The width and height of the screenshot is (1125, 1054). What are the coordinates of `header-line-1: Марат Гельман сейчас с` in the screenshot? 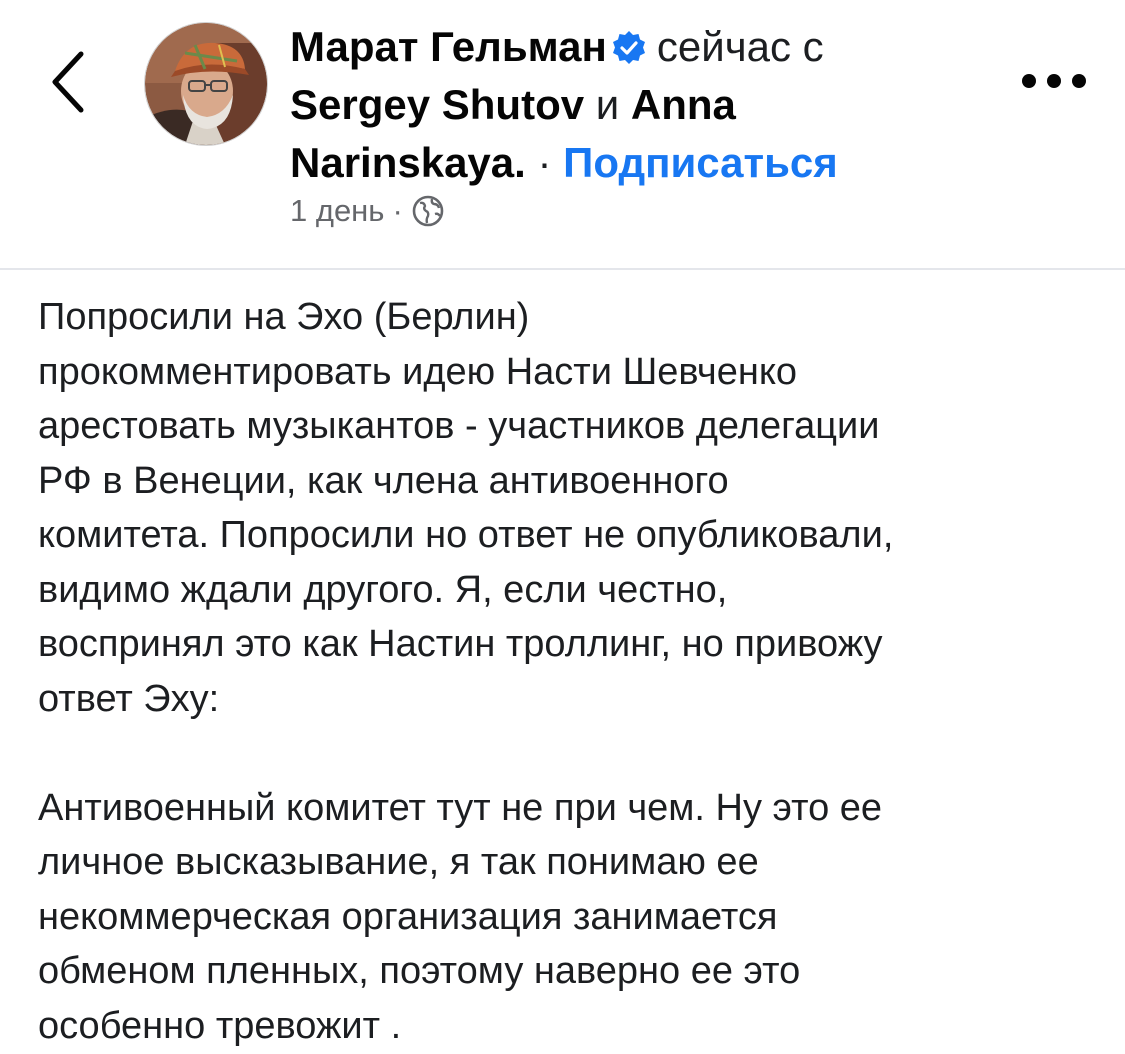 It's located at (640, 47).